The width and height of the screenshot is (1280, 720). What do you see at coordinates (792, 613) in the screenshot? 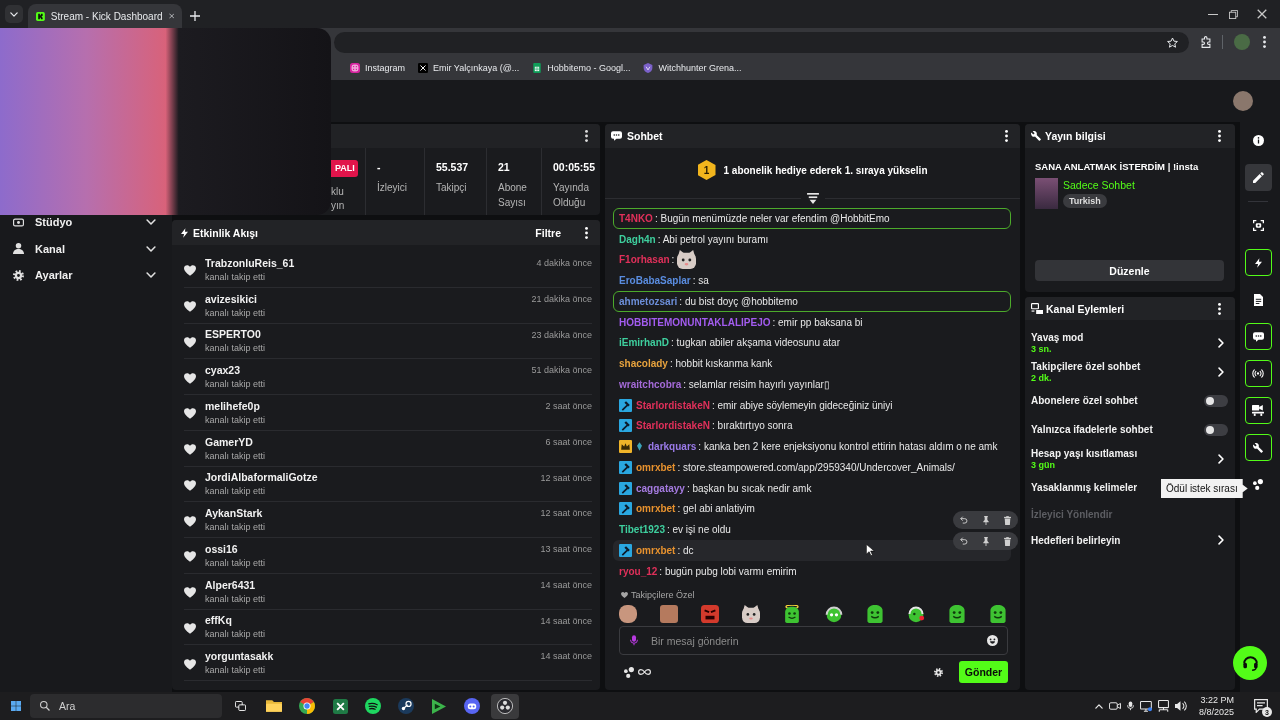
I see `halo-blob-emote-icon` at bounding box center [792, 613].